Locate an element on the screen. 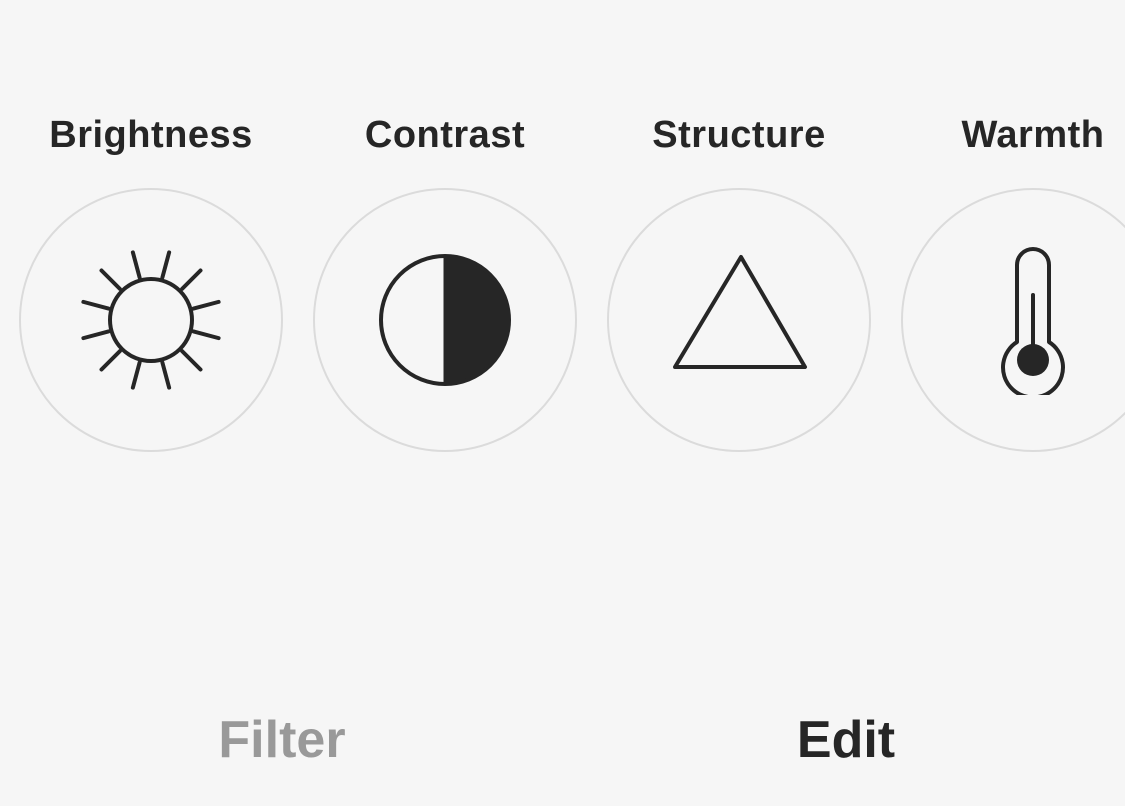 This screenshot has width=1125, height=806. tab-filter: Filter is located at coordinates (282, 740).